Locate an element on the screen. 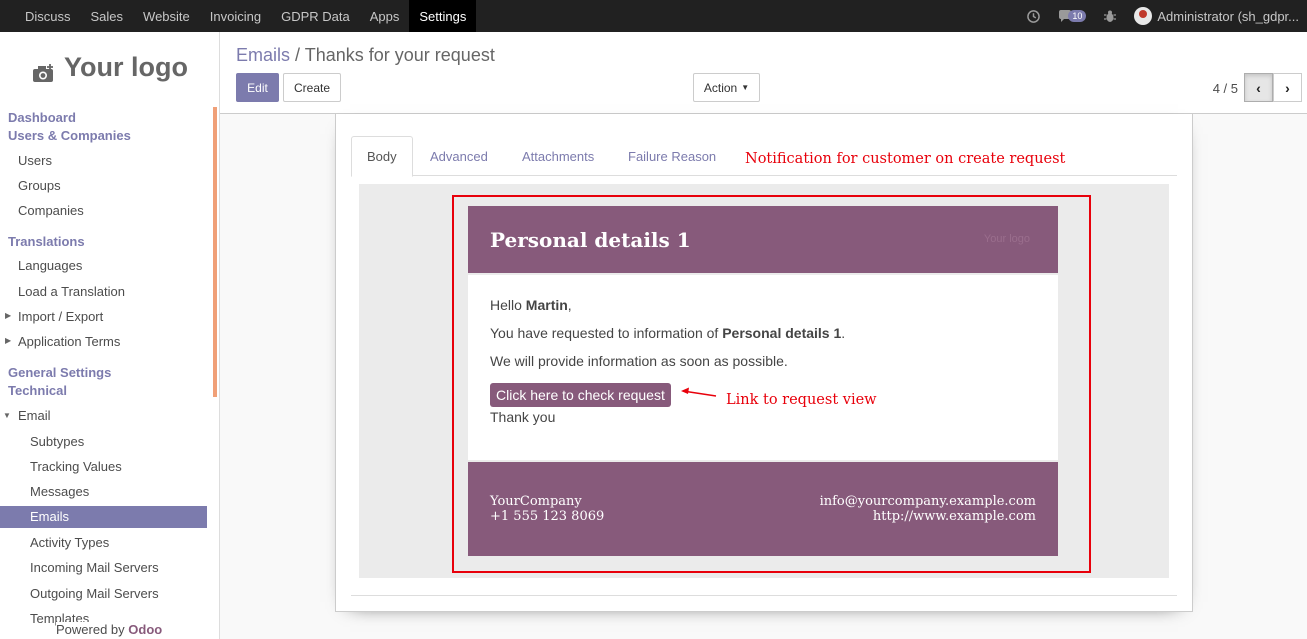  sidebar-item-languages: Languages is located at coordinates (50, 265).